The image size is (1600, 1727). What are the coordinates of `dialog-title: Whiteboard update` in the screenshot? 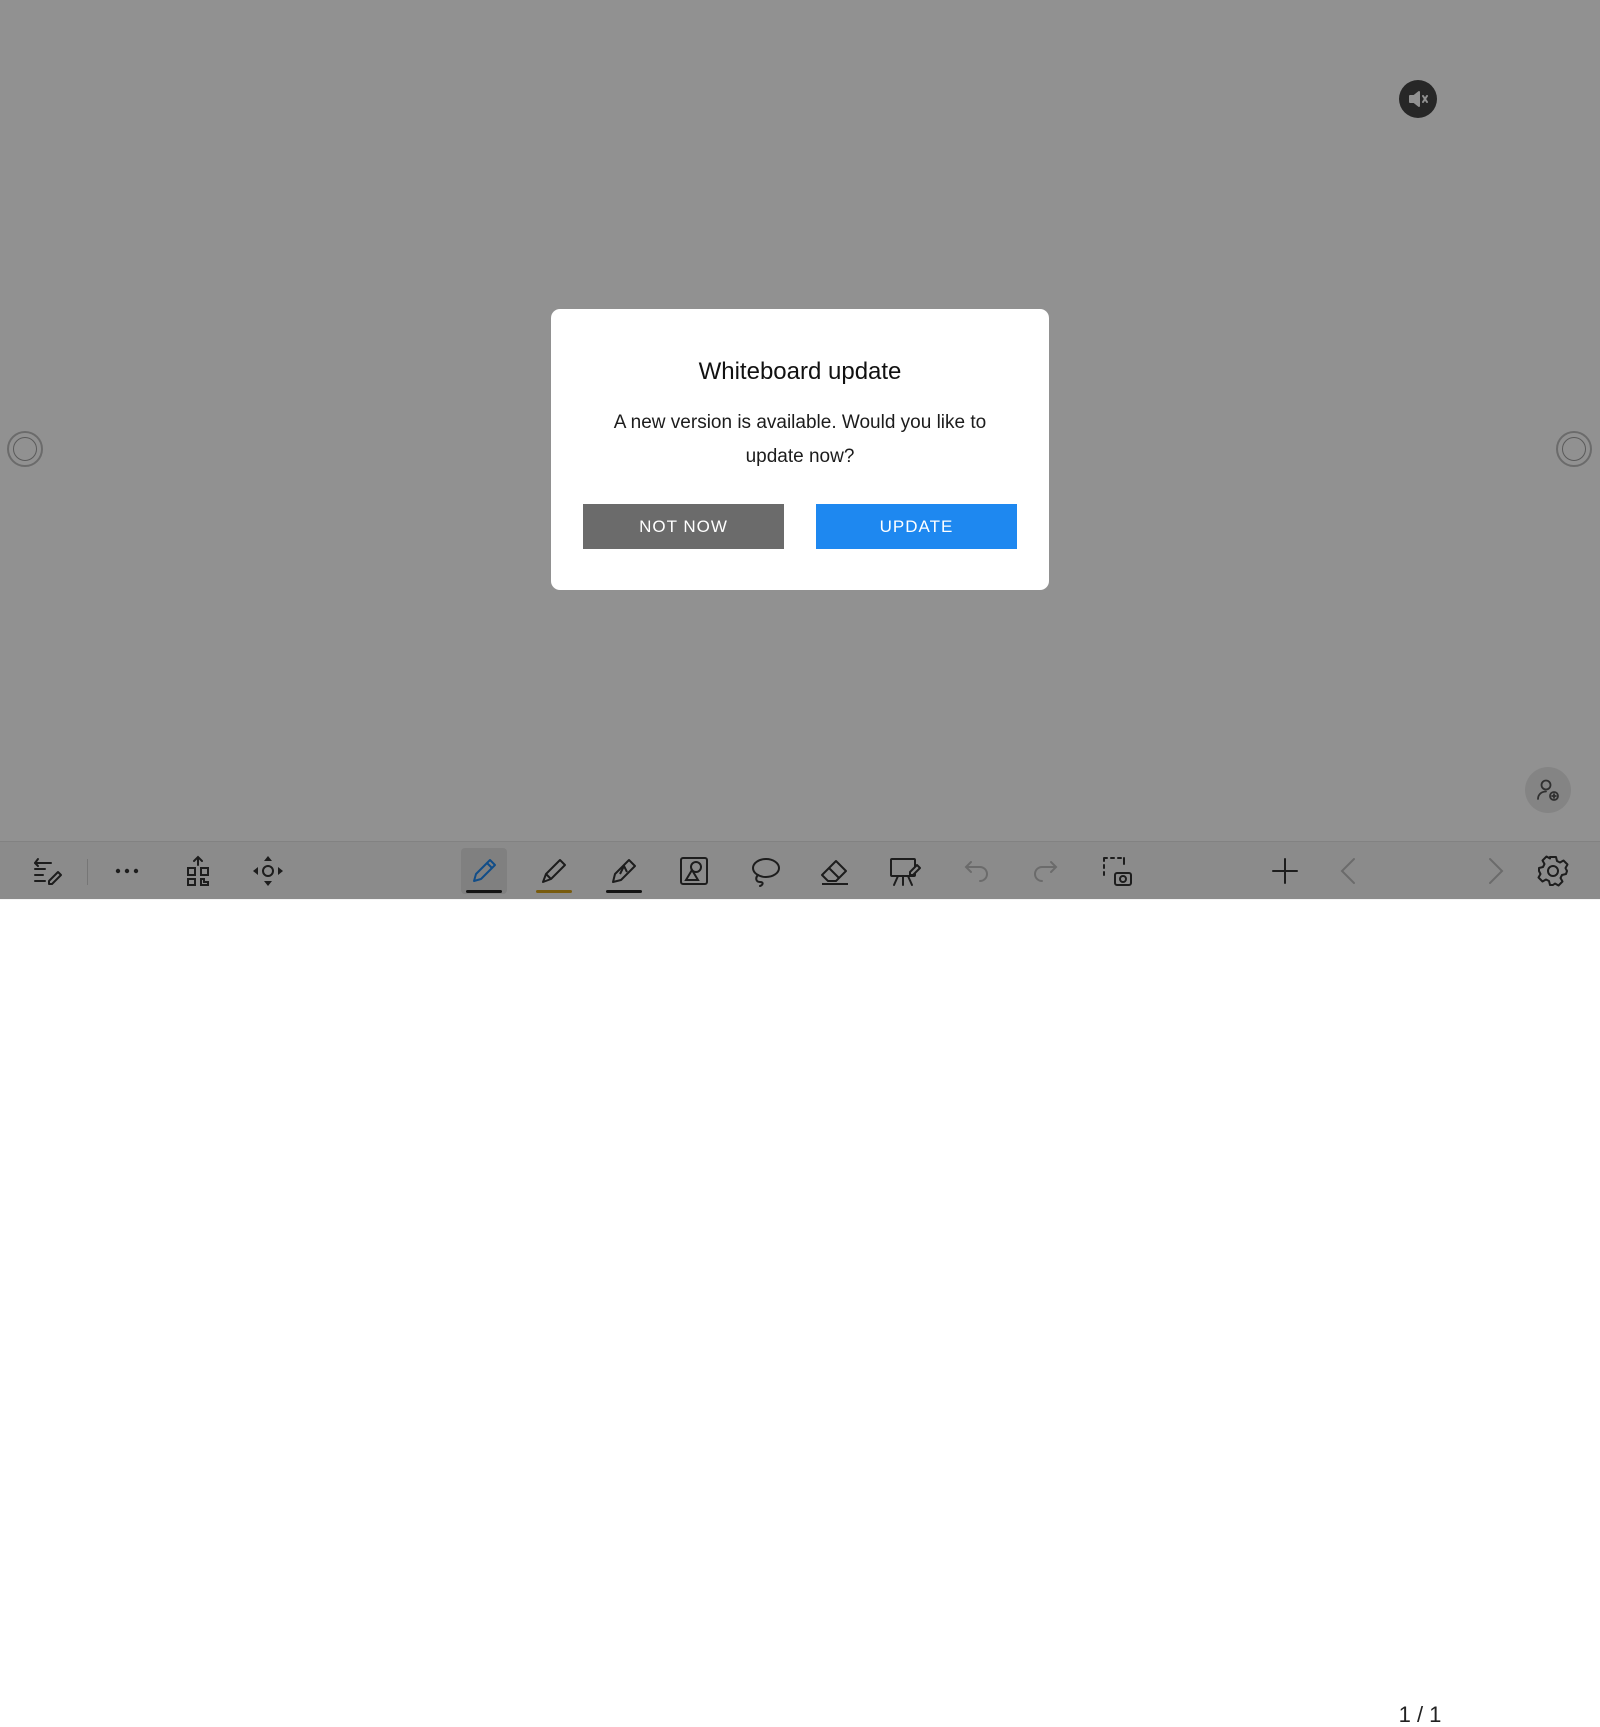 It's located at (800, 371).